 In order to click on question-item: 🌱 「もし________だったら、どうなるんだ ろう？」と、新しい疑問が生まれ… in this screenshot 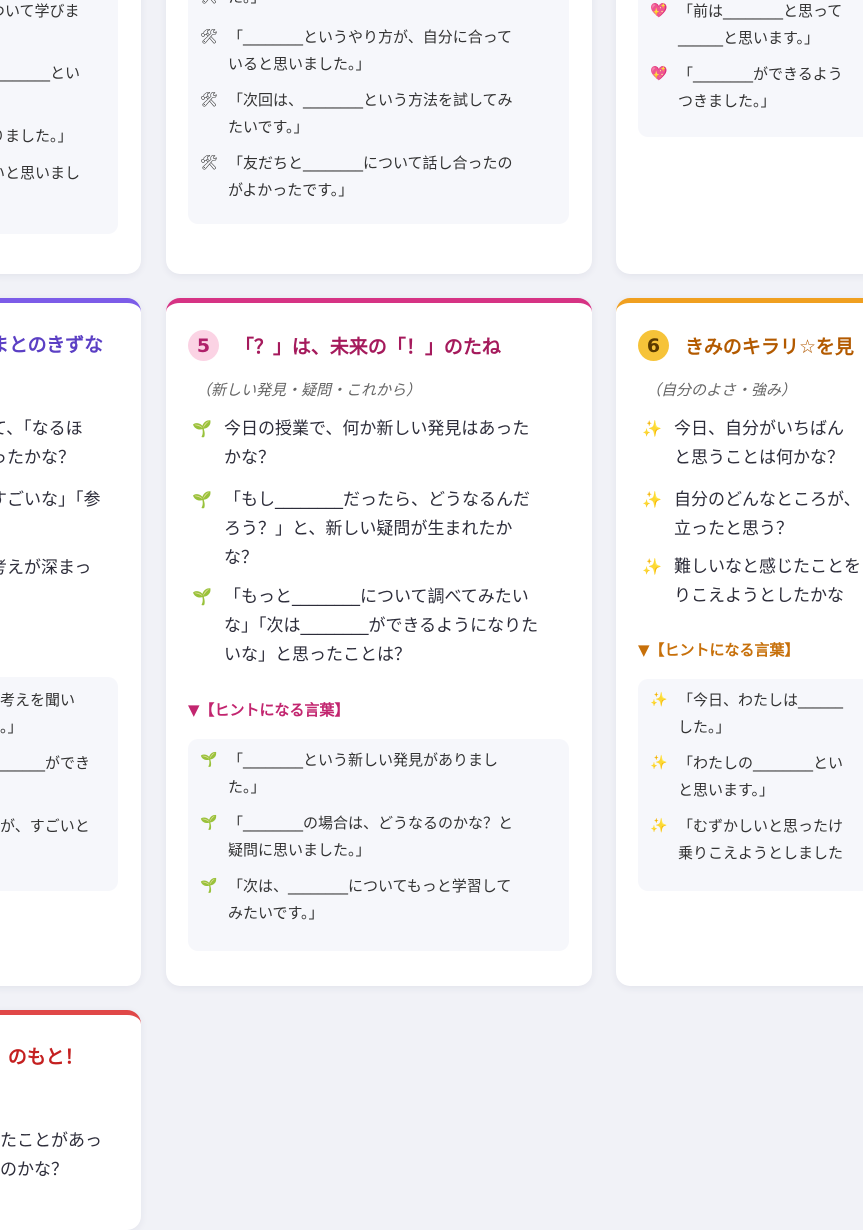, I will do `click(361, 529)`.